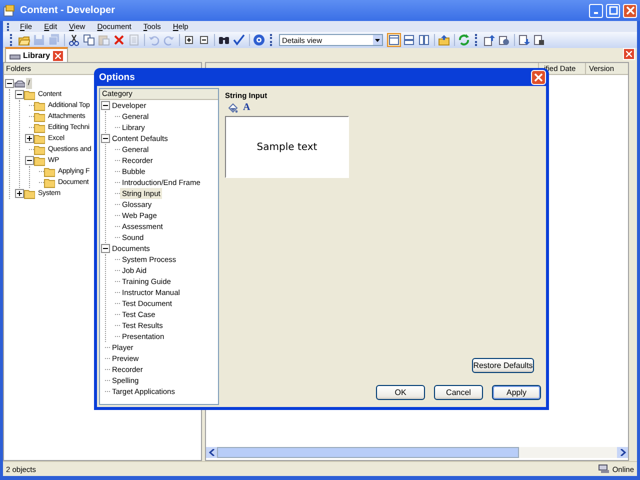  Describe the element at coordinates (458, 392) in the screenshot. I see `dialog-button: Cancel` at that location.